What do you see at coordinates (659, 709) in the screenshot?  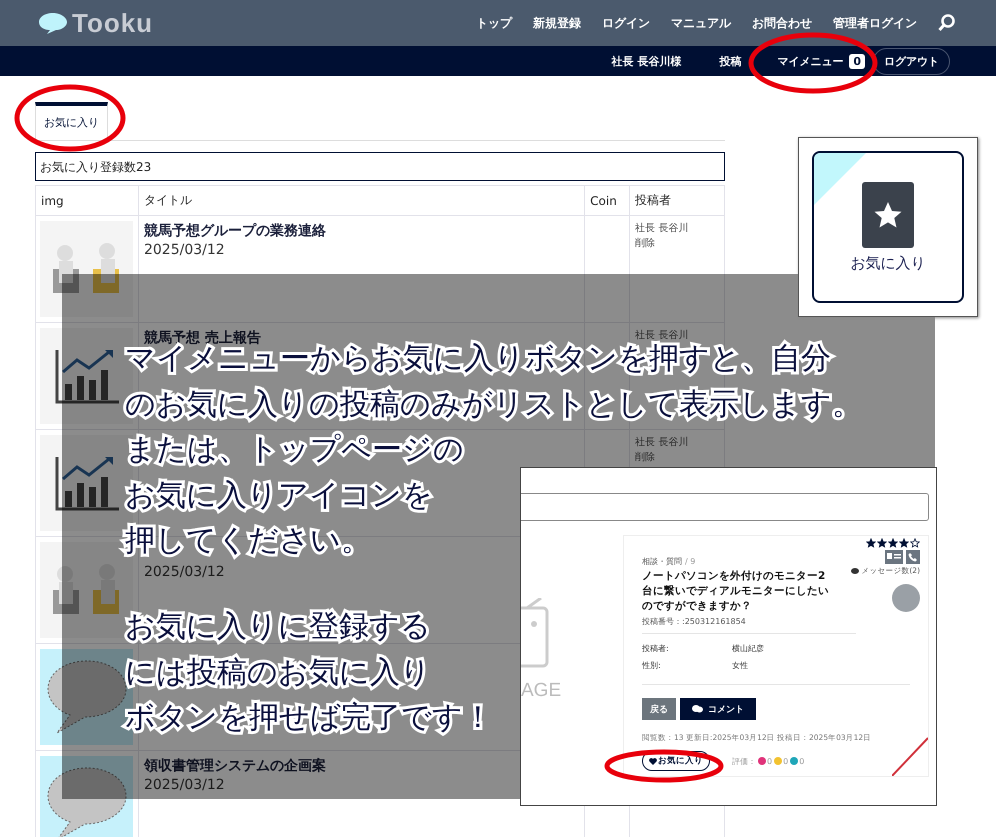 I see `back-button: 戻る` at bounding box center [659, 709].